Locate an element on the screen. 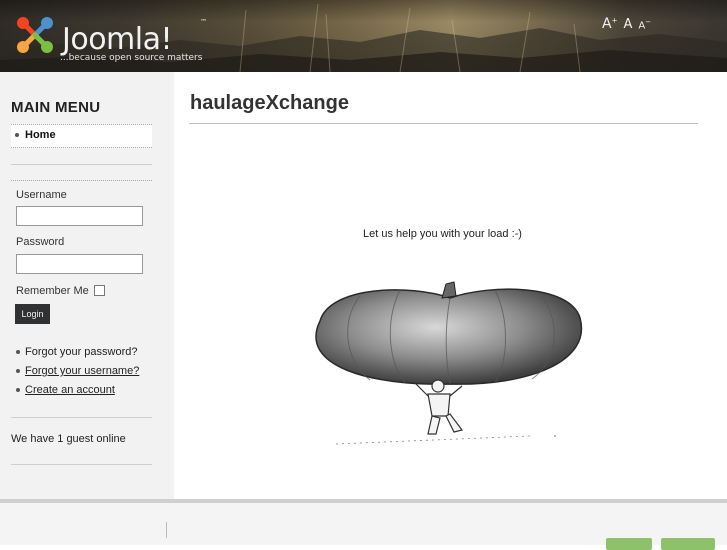 Image resolution: width=727 pixels, height=550 pixels. password-label: Password is located at coordinates (40, 242).